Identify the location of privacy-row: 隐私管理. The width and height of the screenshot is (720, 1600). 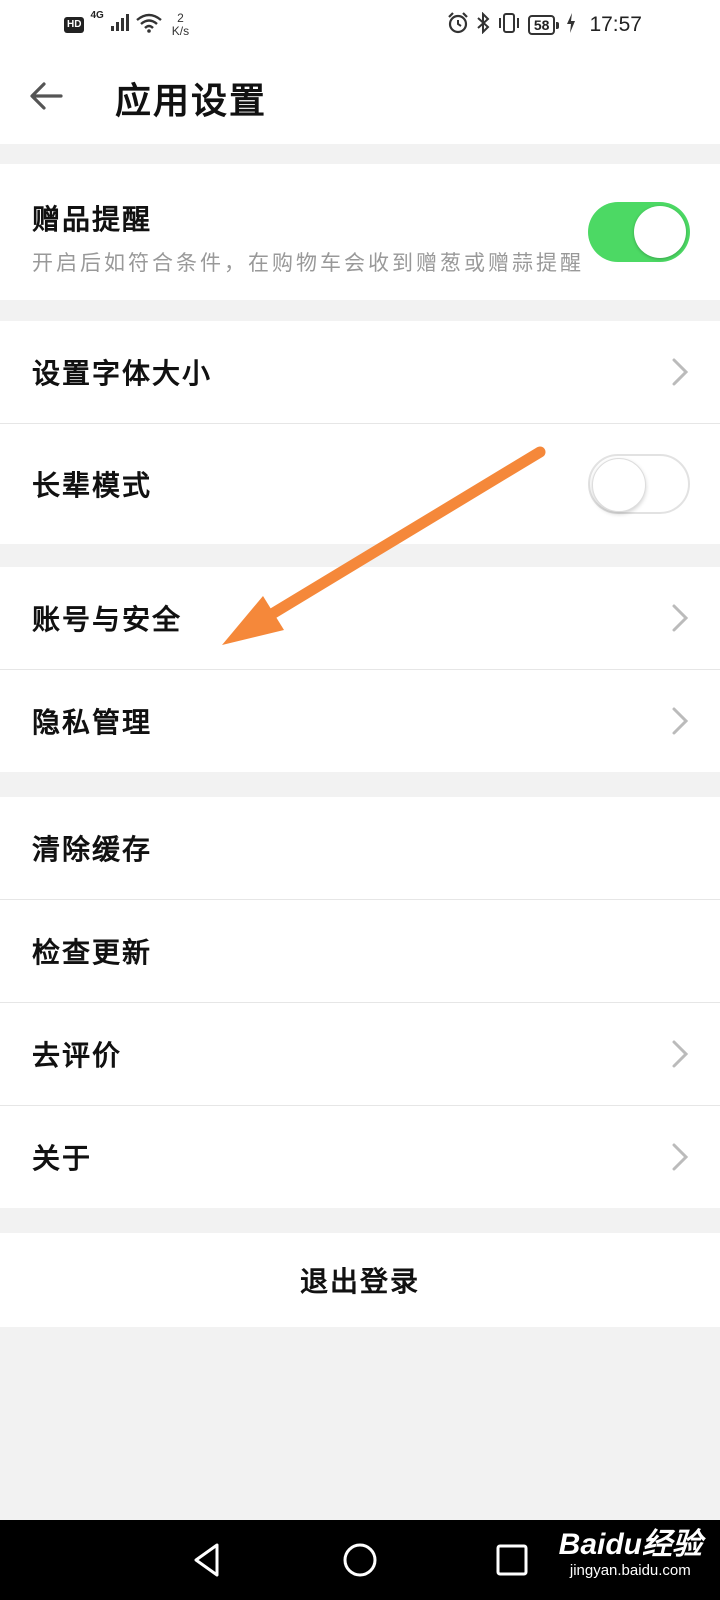
(360, 721).